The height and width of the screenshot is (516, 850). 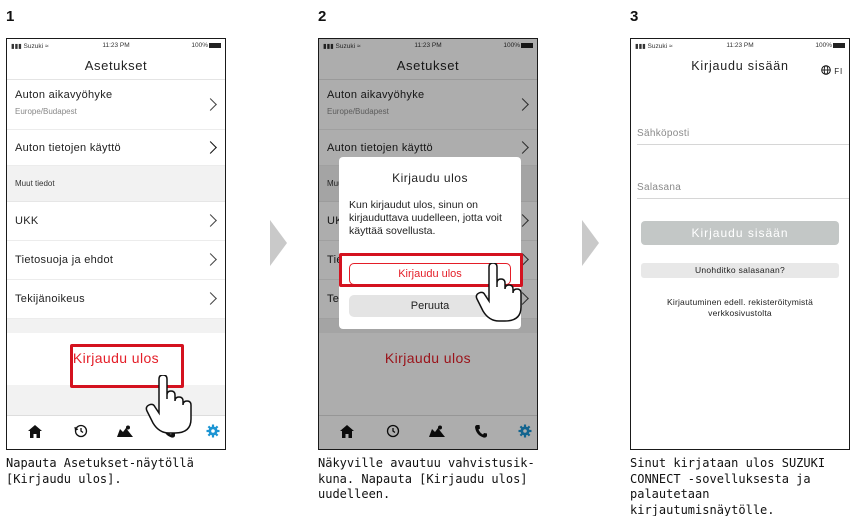 What do you see at coordinates (430, 178) in the screenshot?
I see `dialog-title: Kirjaudu ulos` at bounding box center [430, 178].